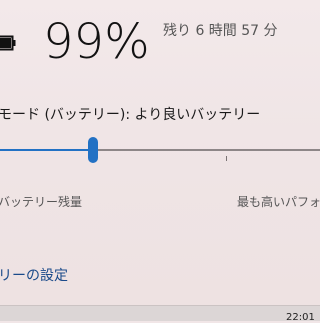  I want to click on battery-settings-link: リーの設定, so click(34, 276).